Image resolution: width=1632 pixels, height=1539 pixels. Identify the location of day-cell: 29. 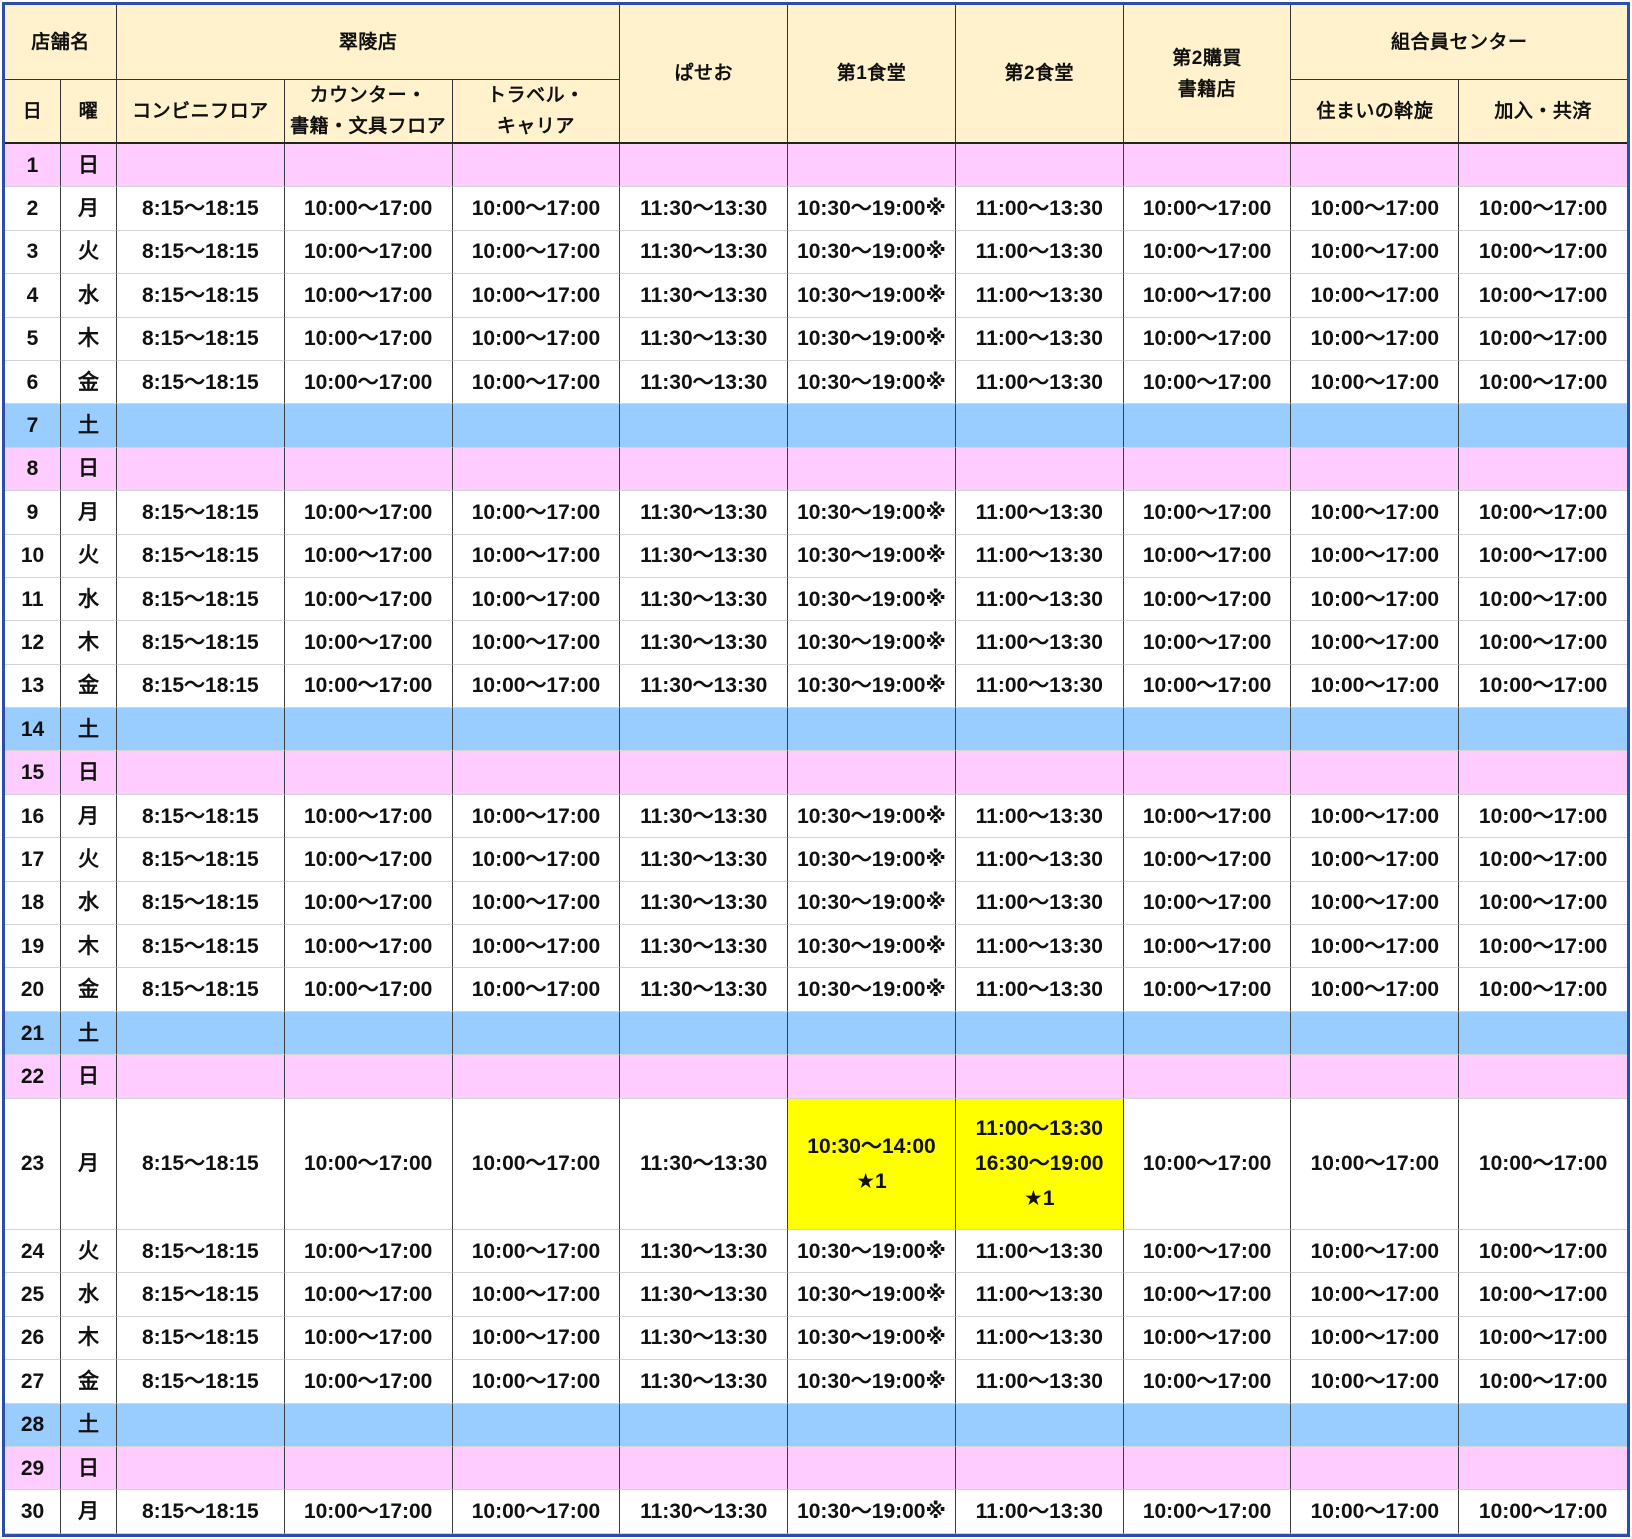
(33, 1468).